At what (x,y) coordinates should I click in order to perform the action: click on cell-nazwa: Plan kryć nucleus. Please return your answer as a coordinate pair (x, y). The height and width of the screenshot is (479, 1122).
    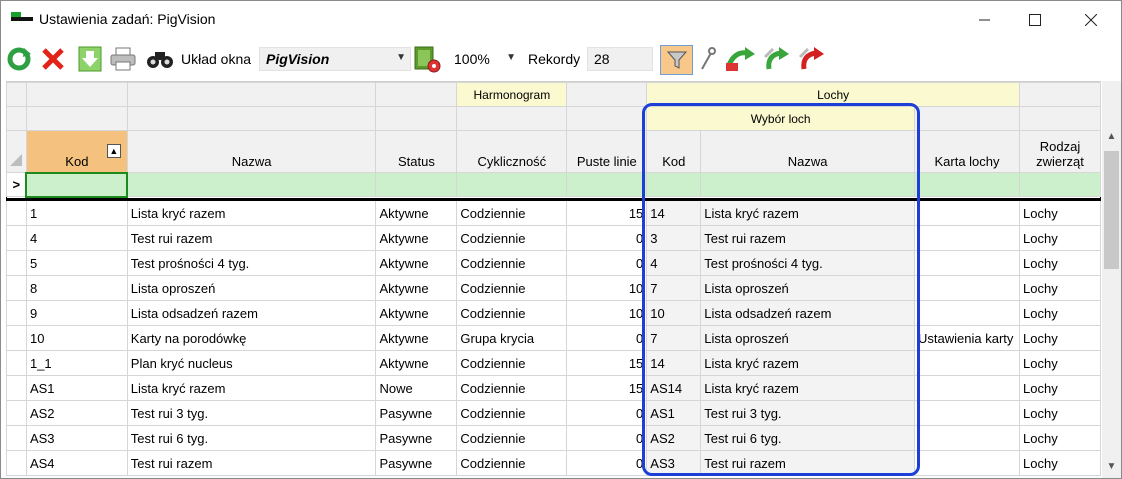
    Looking at the image, I should click on (251, 363).